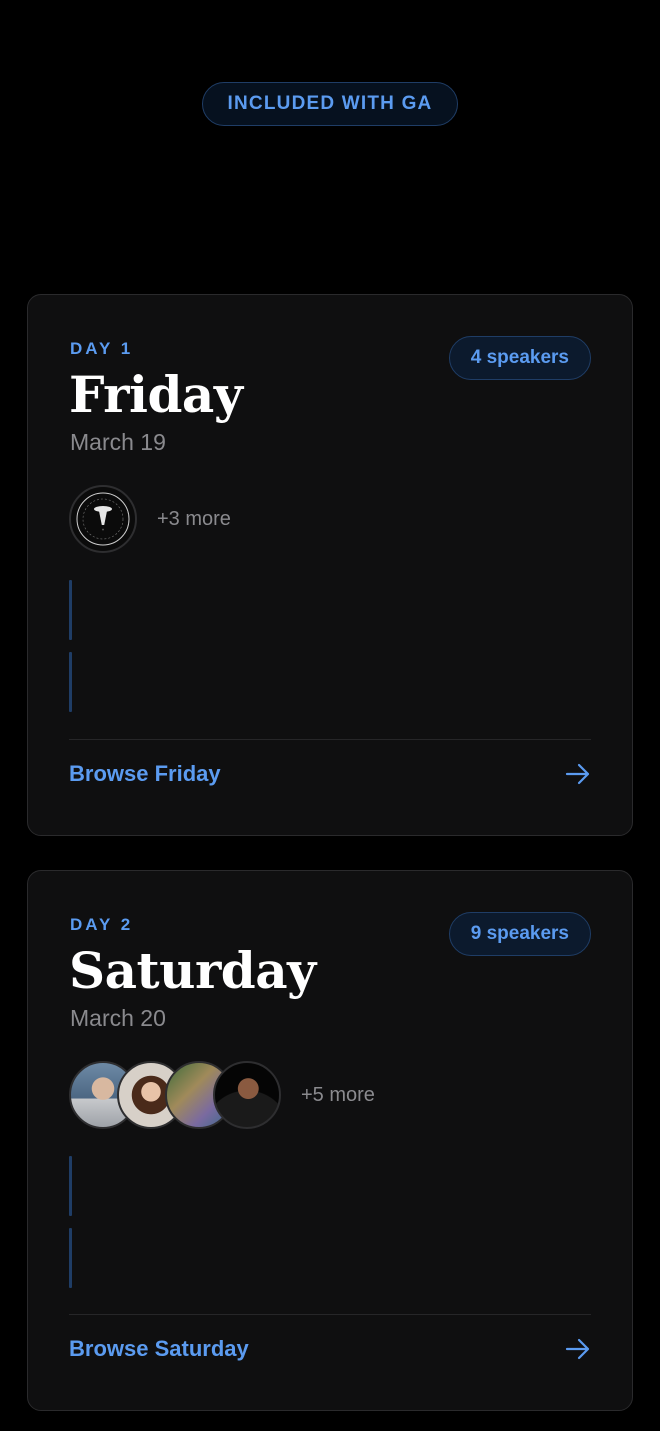 The height and width of the screenshot is (1431, 660). What do you see at coordinates (103, 519) in the screenshot?
I see `frightlife-logo-icon` at bounding box center [103, 519].